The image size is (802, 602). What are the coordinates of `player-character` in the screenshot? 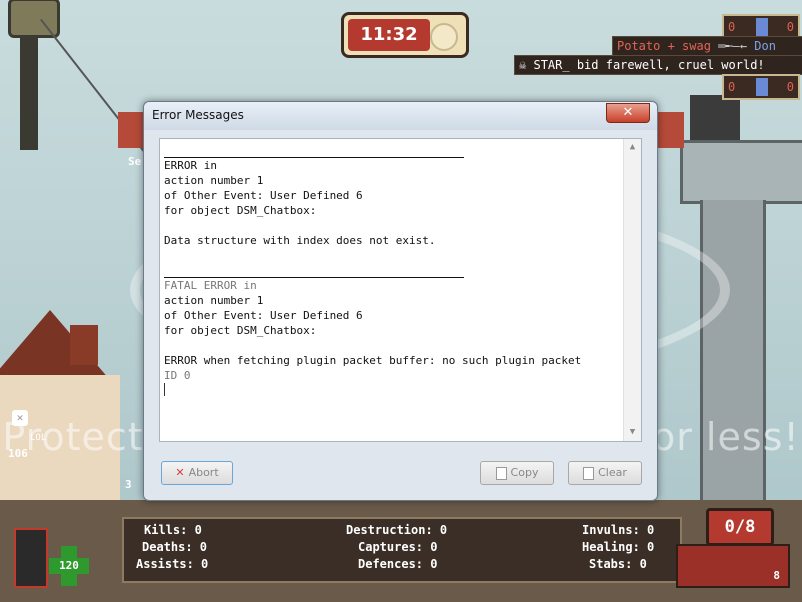 It's located at (31, 558).